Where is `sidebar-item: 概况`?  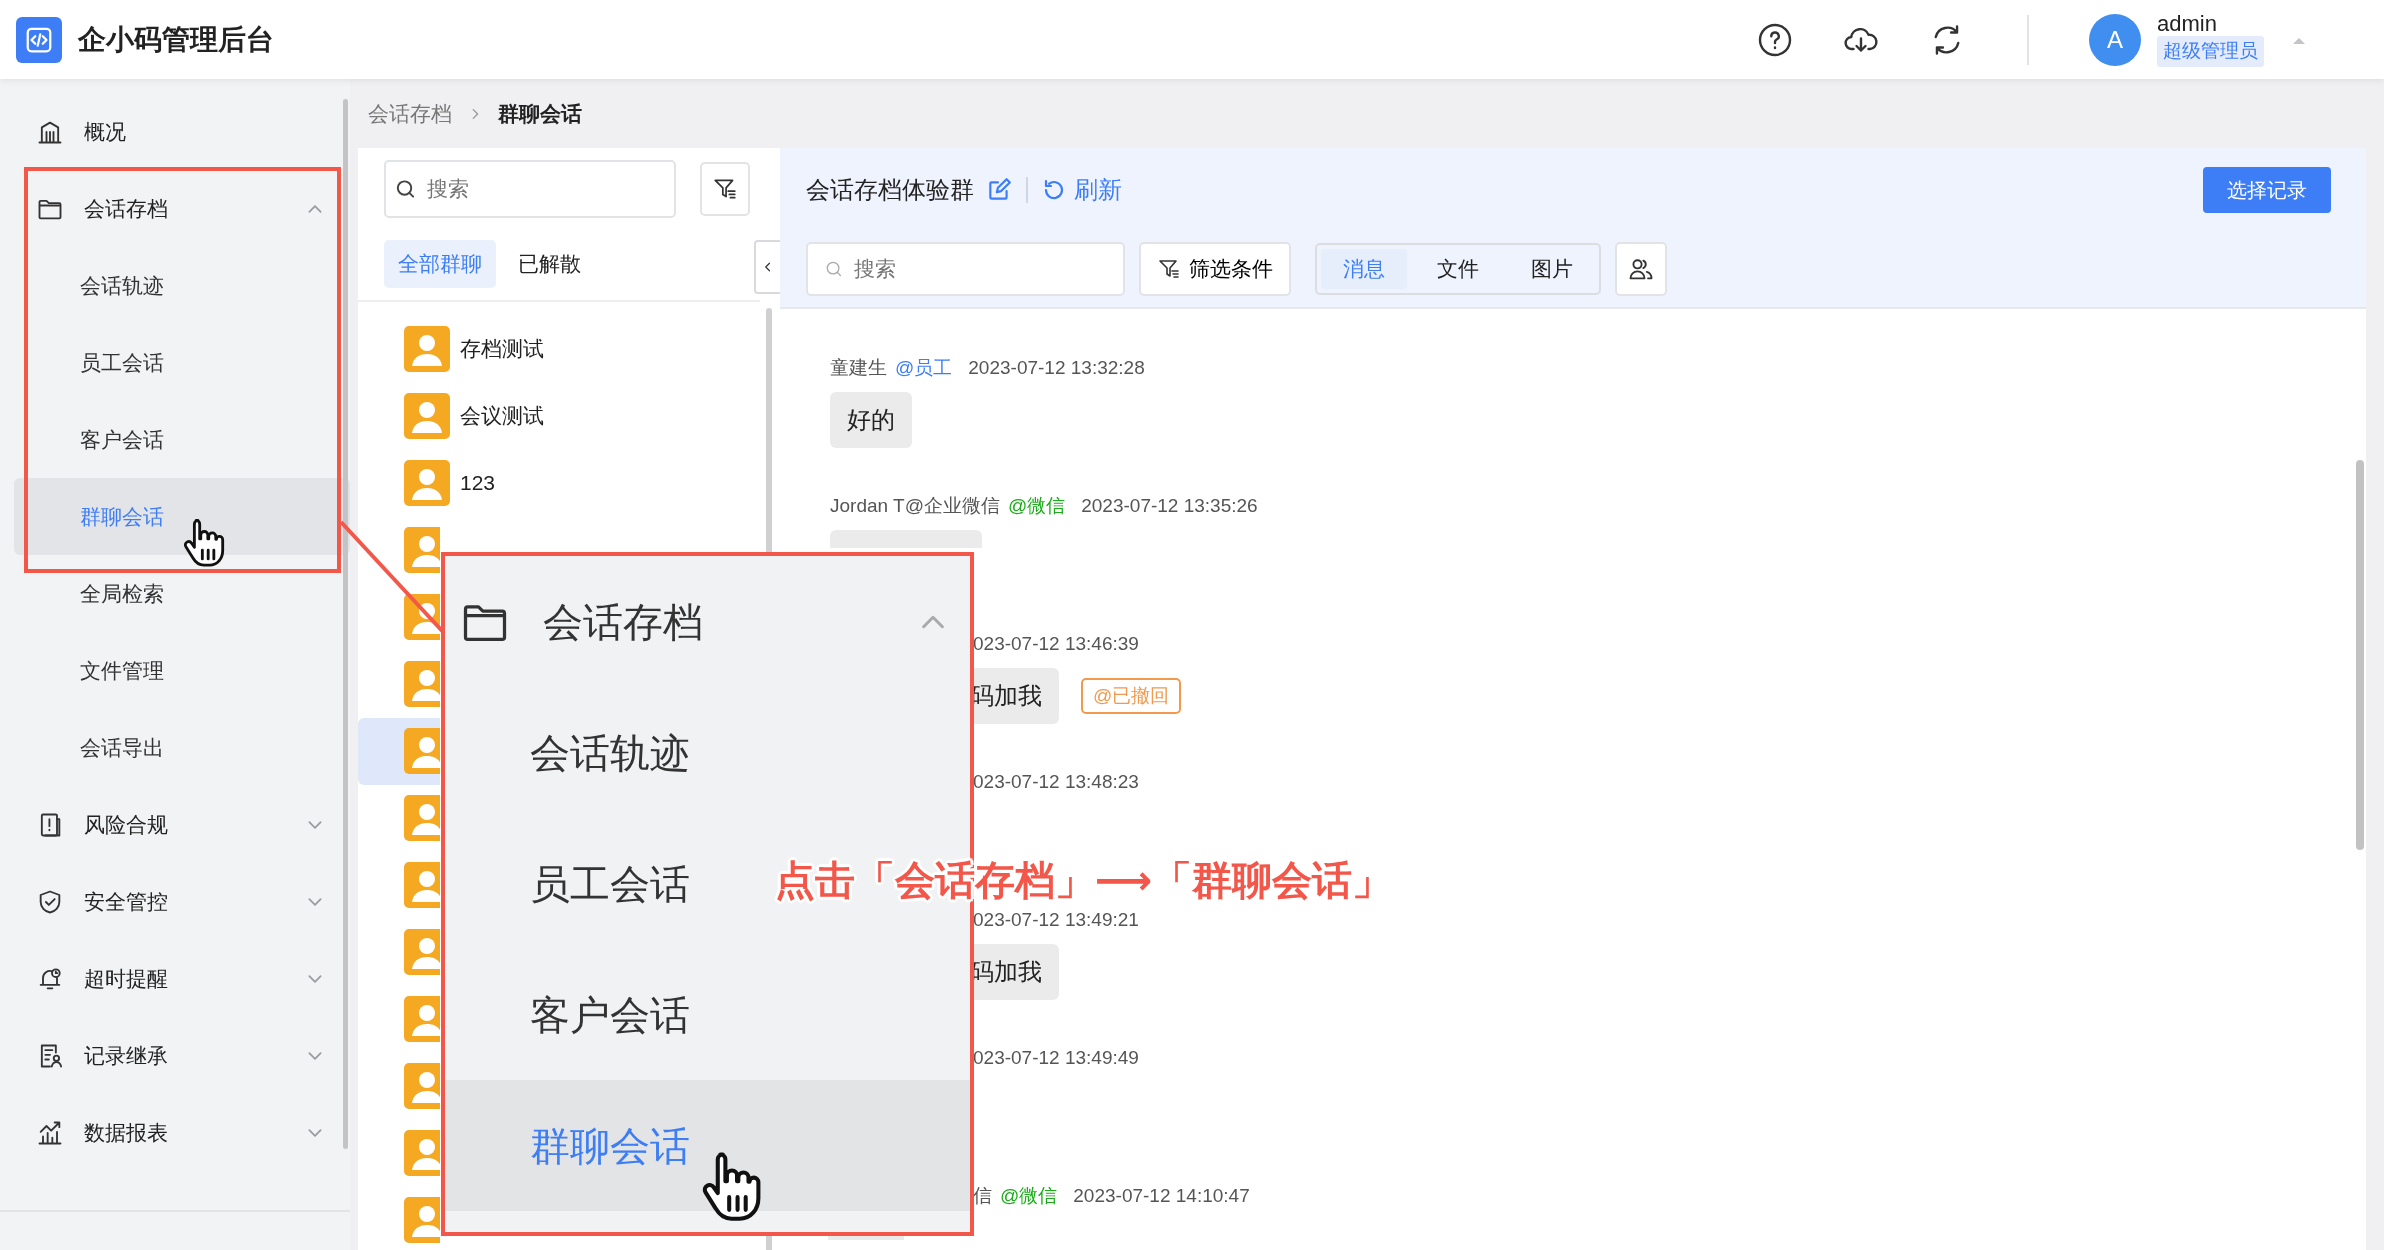
sidebar-item: 概况 is located at coordinates (175, 131).